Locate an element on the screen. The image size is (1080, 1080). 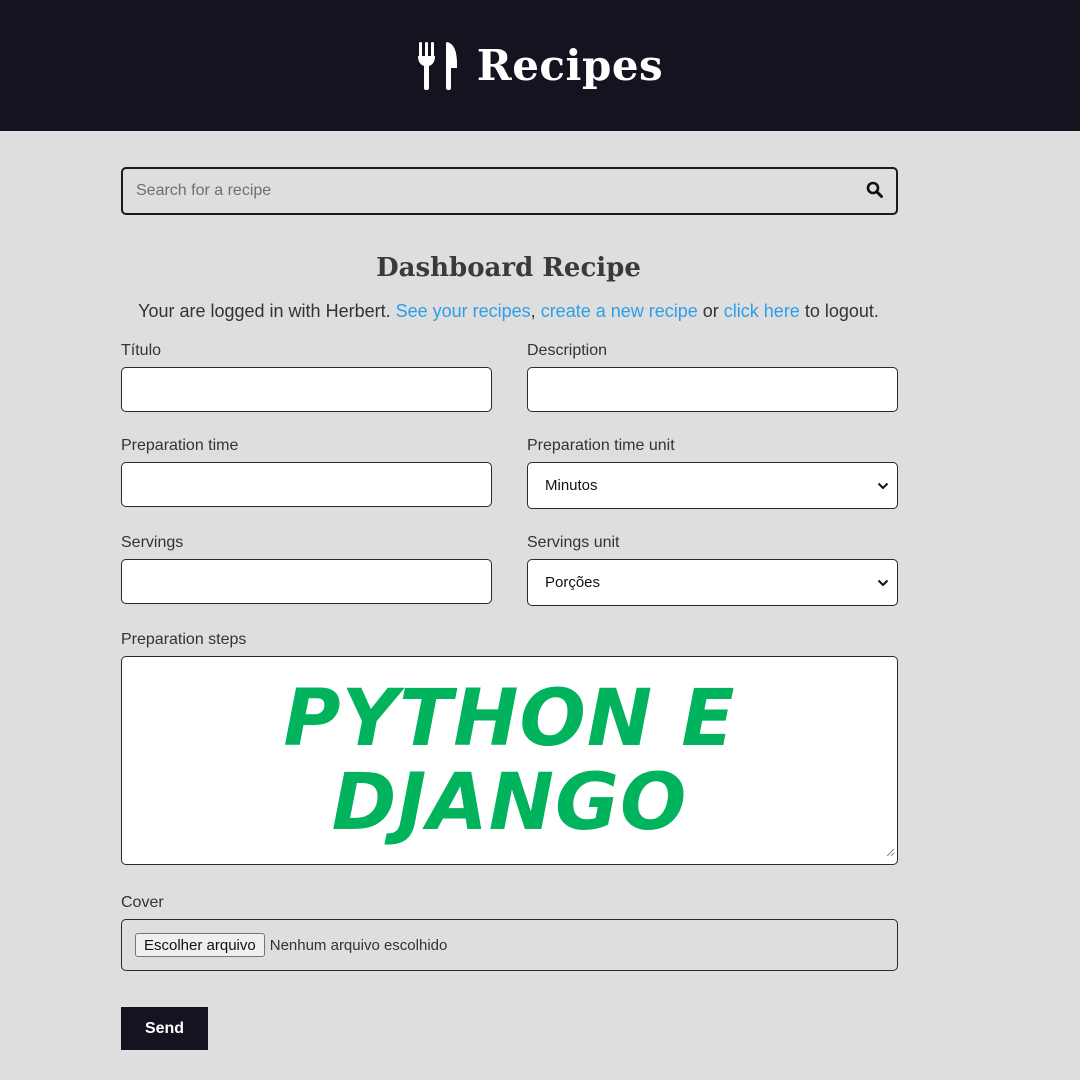
overlay-line-1: PYTHON E is located at coordinates (509, 719).